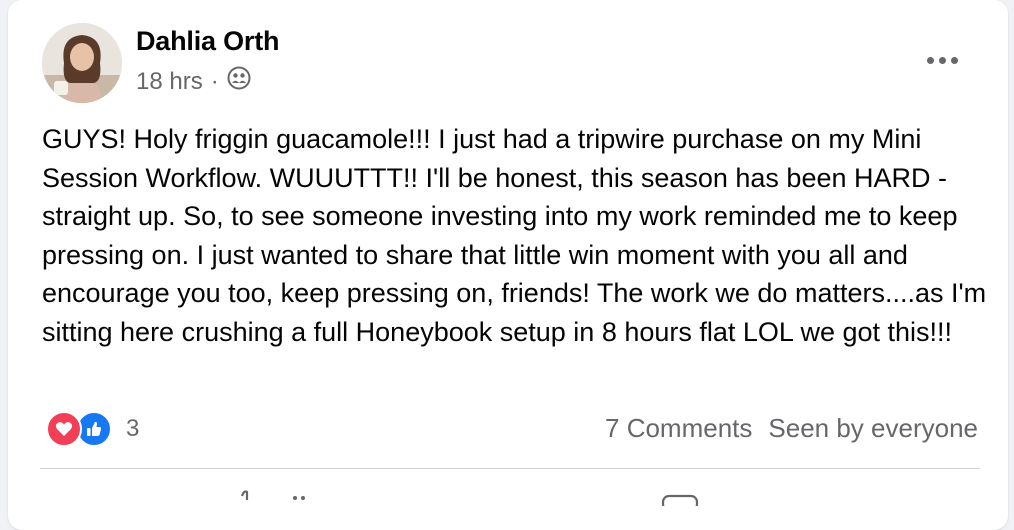 The image size is (1014, 530). Describe the element at coordinates (169, 82) in the screenshot. I see `post-time: 18 hrs` at that location.